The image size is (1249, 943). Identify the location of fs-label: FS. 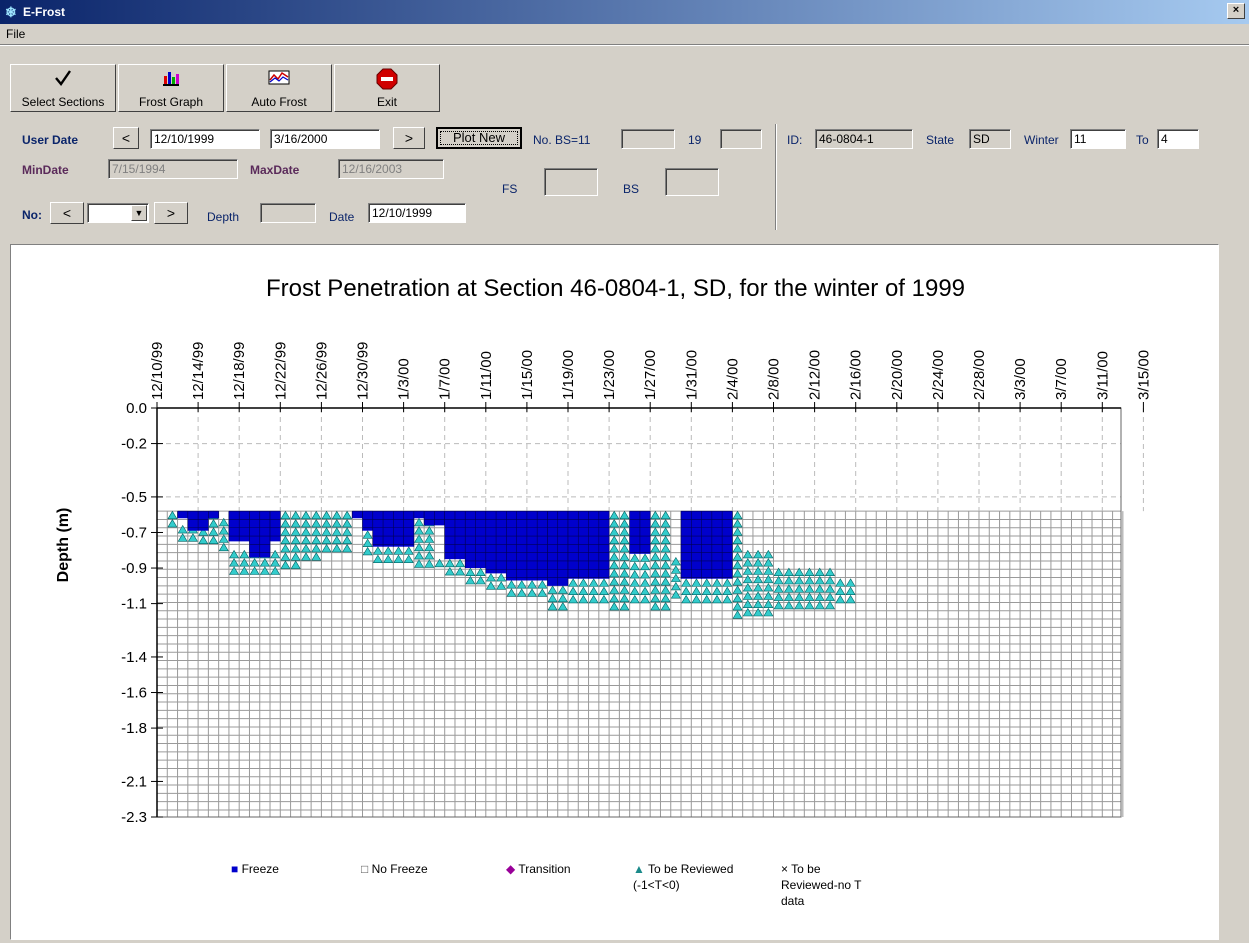
(510, 189).